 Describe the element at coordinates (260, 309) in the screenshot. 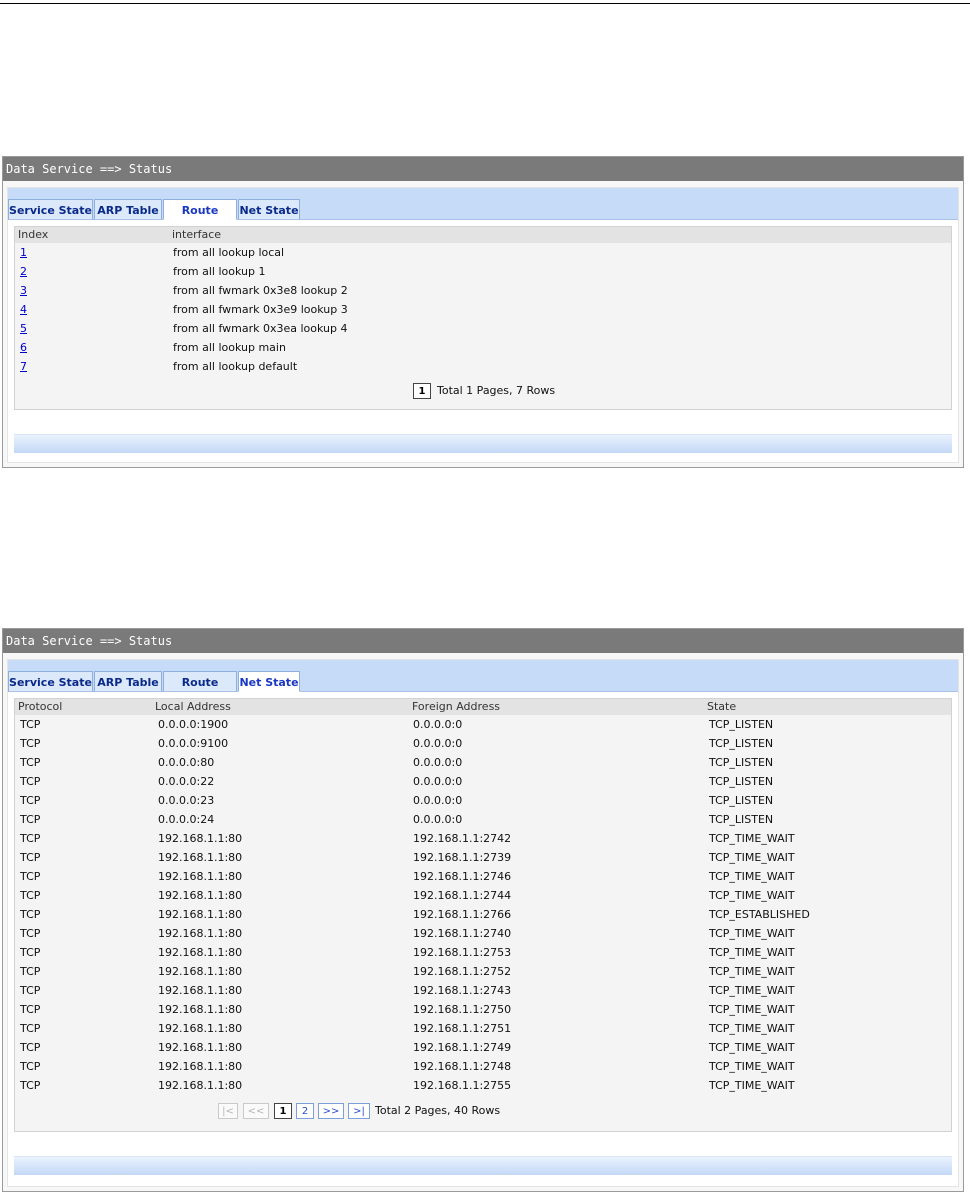

I see `interface-cell: from all fwmark 0x3e9 lookup 3` at that location.